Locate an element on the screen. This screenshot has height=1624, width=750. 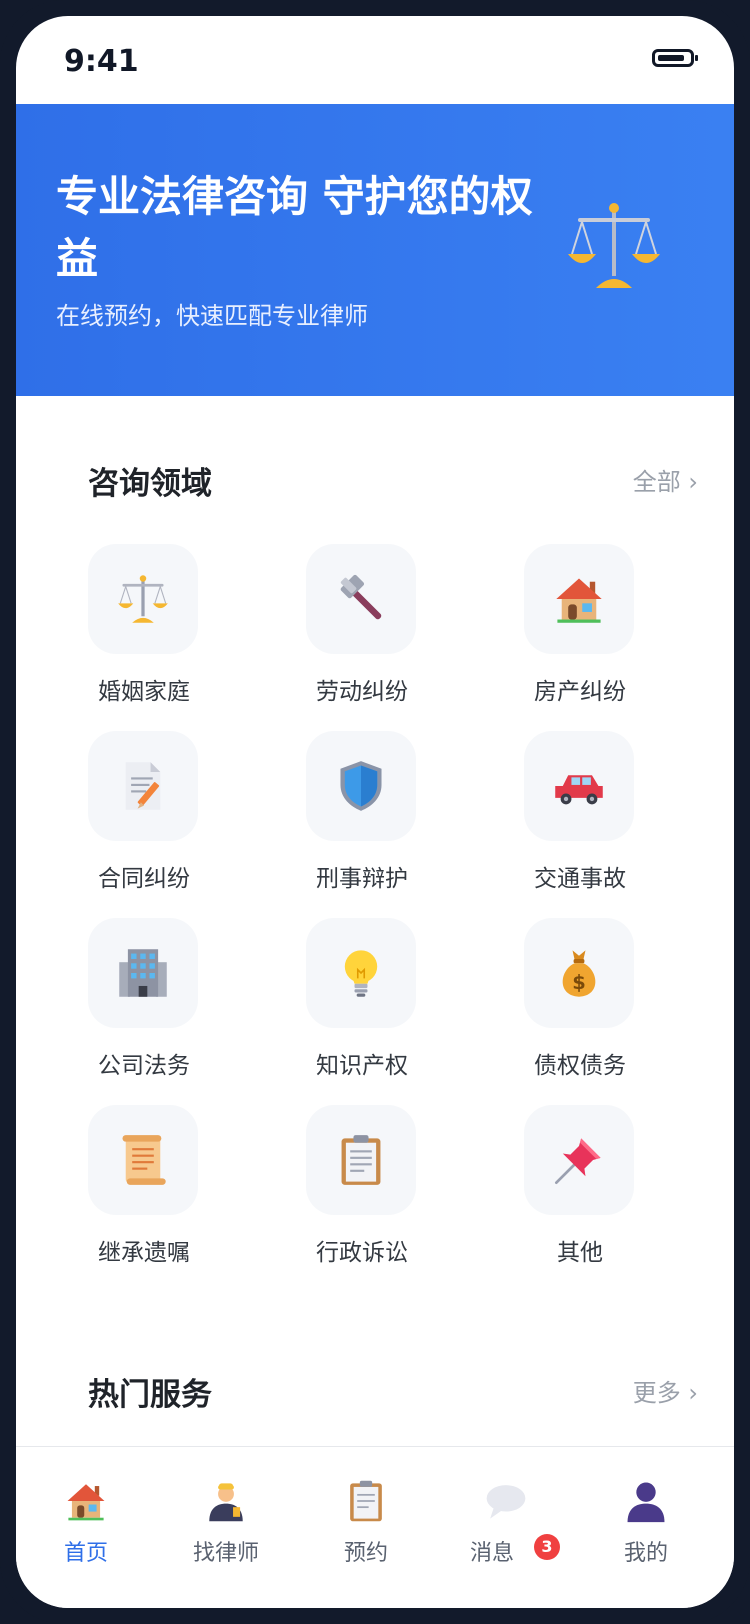
home-icon is located at coordinates (86, 1502).